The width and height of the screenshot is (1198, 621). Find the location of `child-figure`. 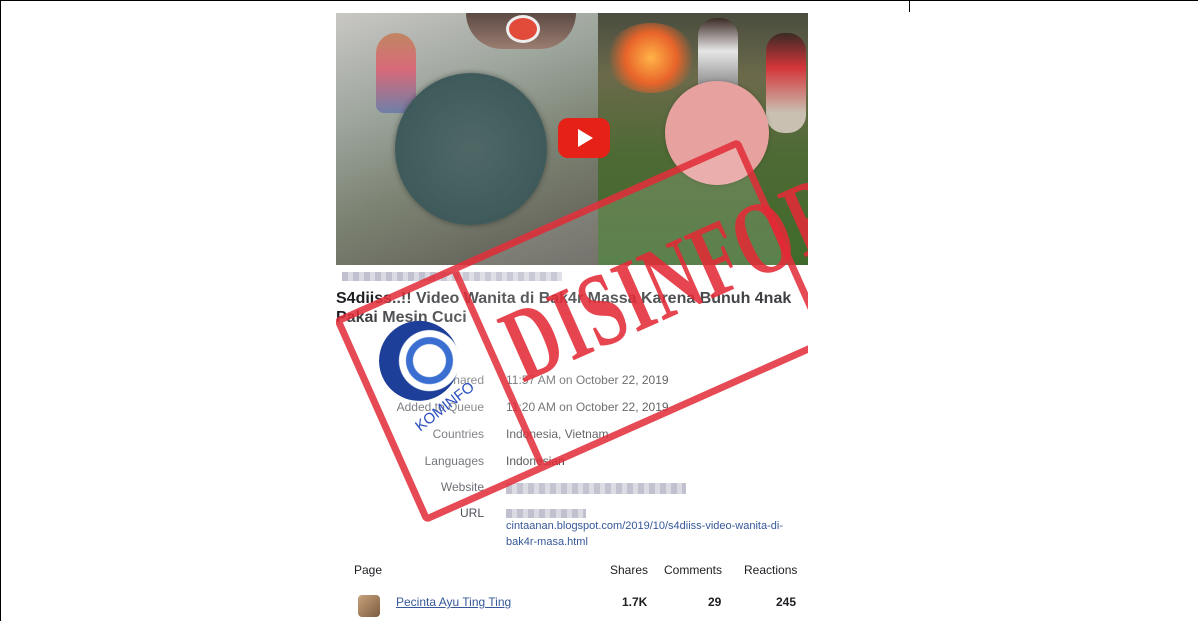

child-figure is located at coordinates (396, 73).